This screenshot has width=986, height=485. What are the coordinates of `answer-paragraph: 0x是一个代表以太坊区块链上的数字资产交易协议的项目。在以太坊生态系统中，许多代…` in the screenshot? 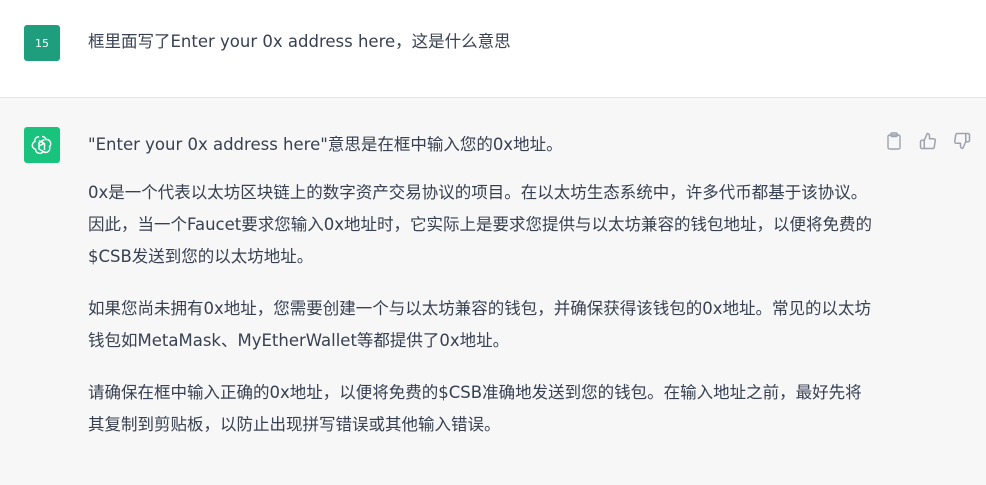 It's located at (480, 224).